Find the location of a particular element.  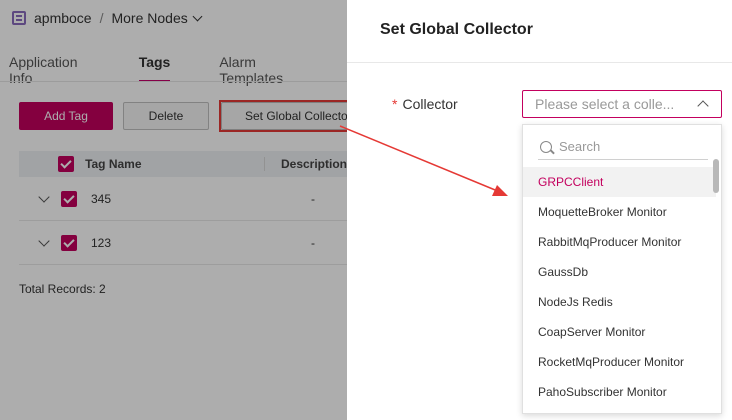

search-icon is located at coordinates (546, 146).